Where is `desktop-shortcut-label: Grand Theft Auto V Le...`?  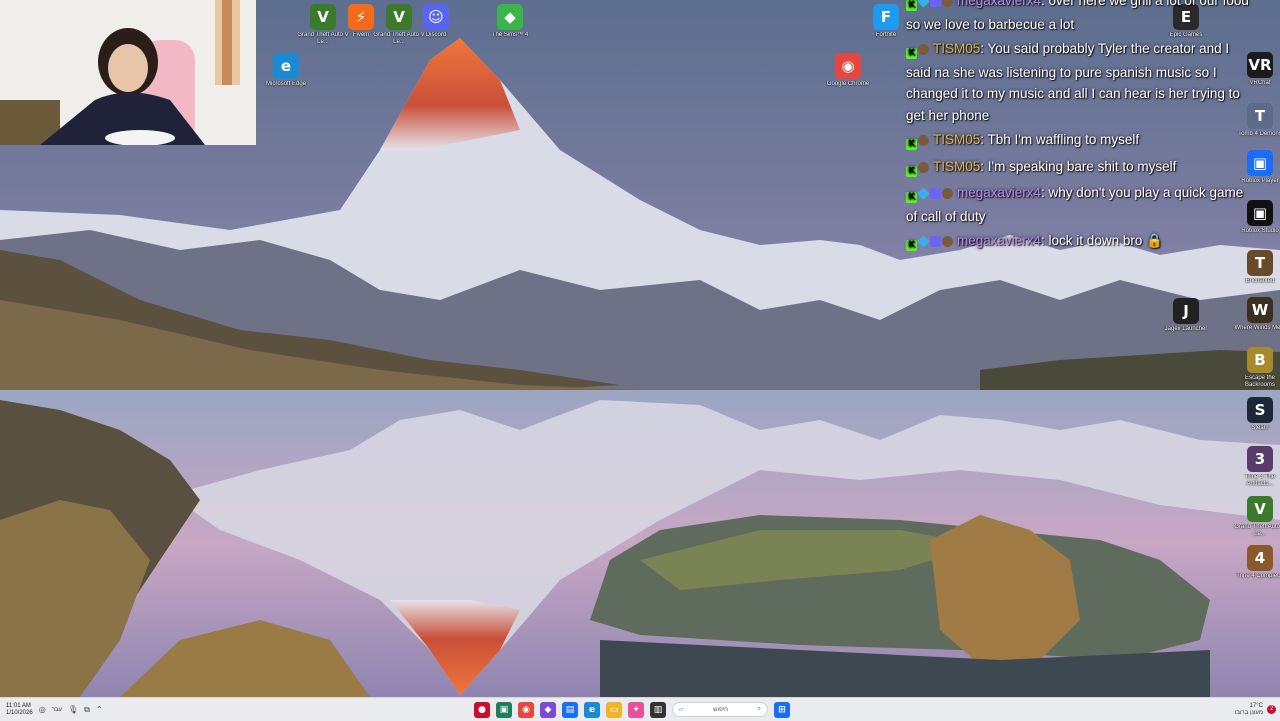
desktop-shortcut-label: Grand Theft Auto V Le... is located at coordinates (1257, 530).